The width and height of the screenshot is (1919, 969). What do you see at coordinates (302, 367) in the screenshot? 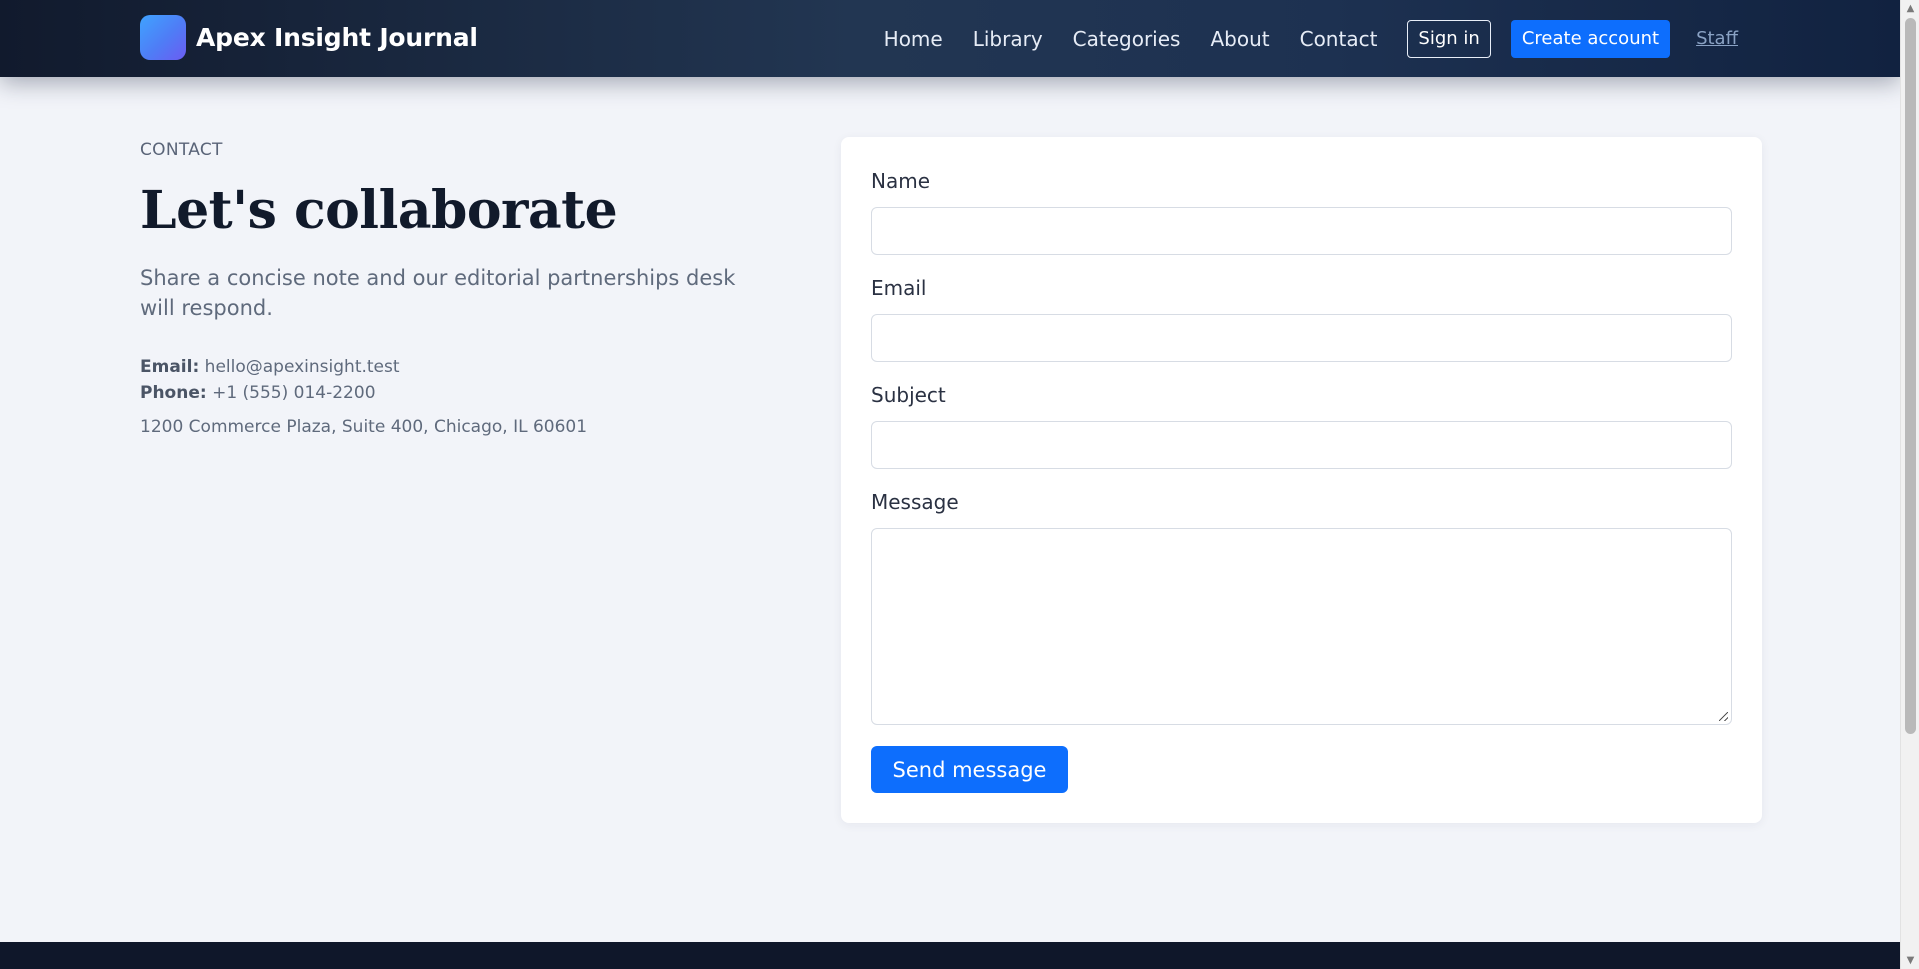
I see `email-value: hello@apexinsight.test` at bounding box center [302, 367].